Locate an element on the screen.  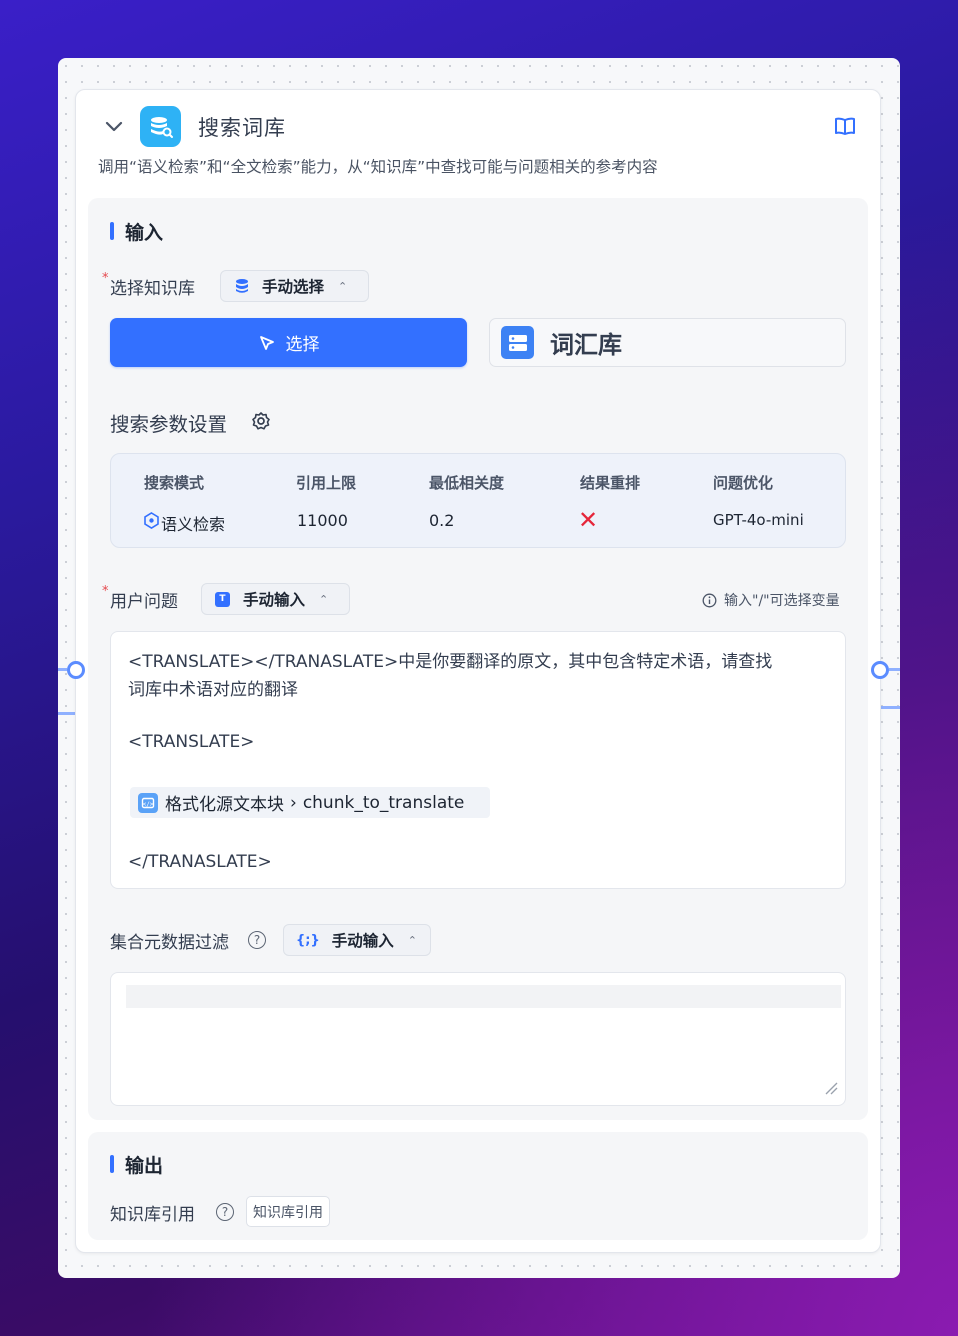
edge-left-lower is located at coordinates (66, 713).